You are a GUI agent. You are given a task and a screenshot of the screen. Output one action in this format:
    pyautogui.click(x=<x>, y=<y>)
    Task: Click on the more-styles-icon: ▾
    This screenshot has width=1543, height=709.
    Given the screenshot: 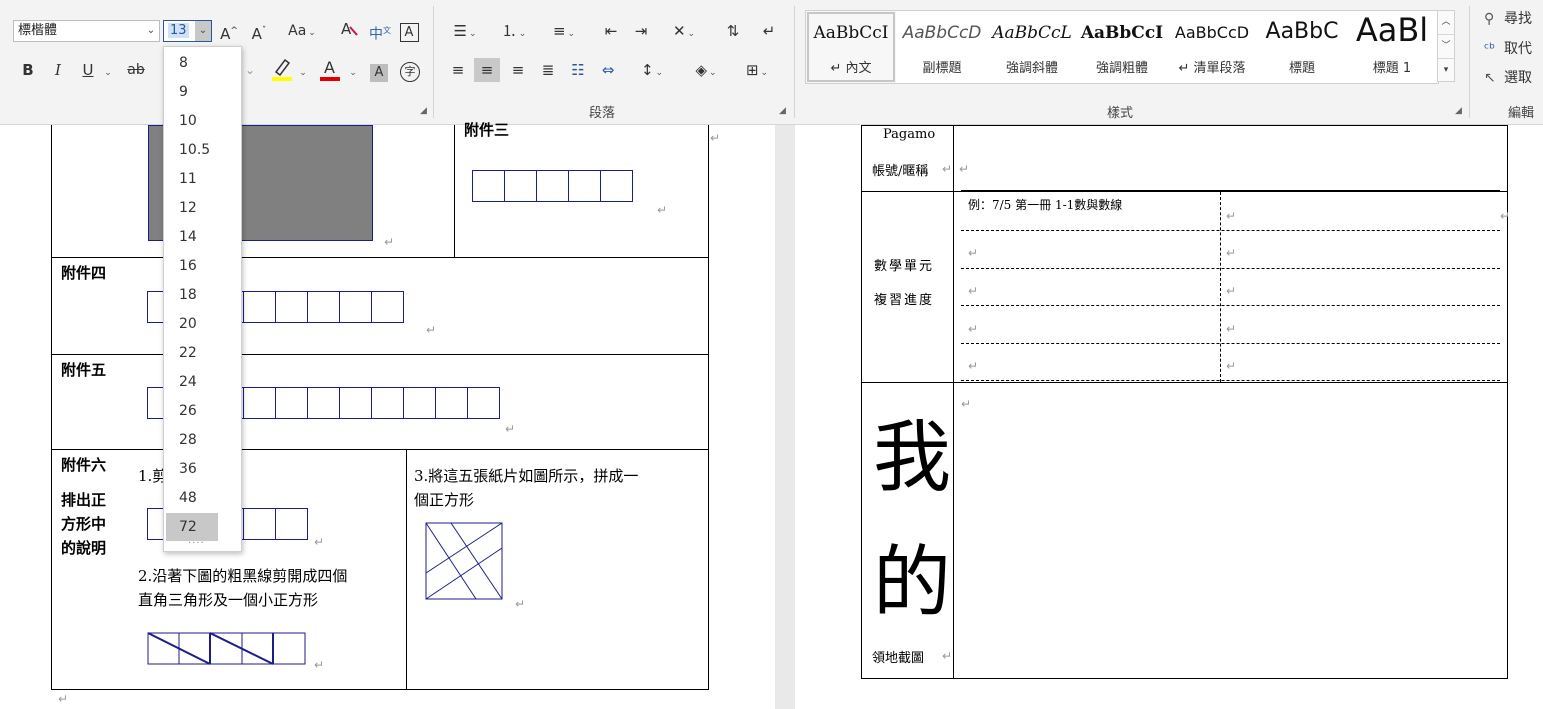 What is the action you would take?
    pyautogui.click(x=1446, y=70)
    